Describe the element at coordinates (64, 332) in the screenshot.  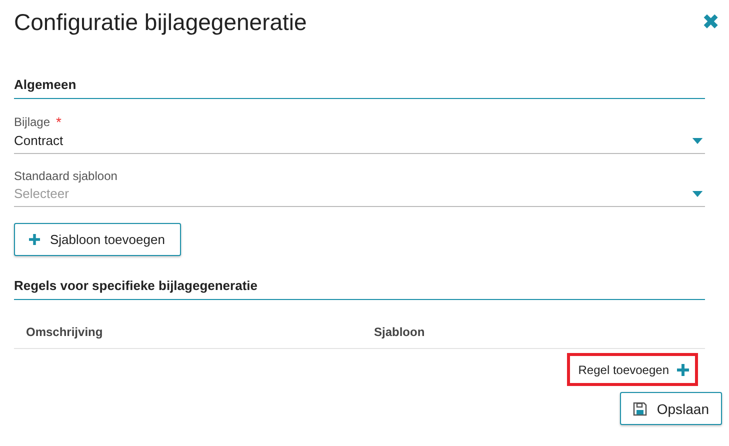
I see `column-header: Omschrijving` at that location.